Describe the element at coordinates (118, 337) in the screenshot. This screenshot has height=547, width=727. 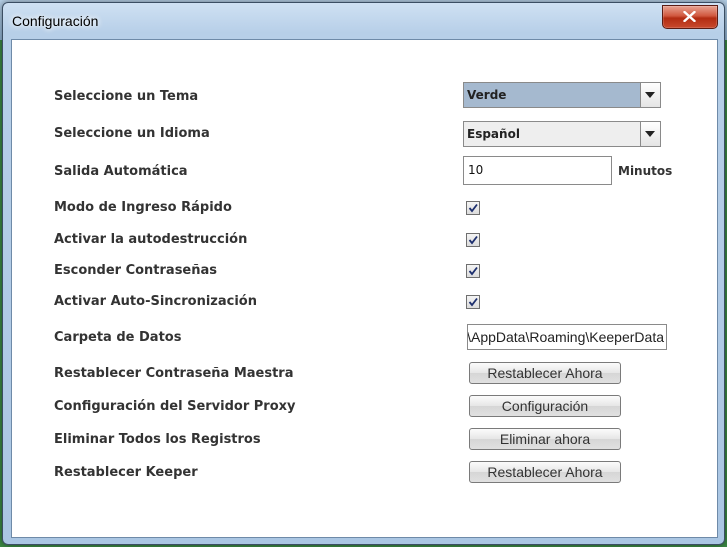
I see `data-folder-label: Carpeta de Datos` at that location.